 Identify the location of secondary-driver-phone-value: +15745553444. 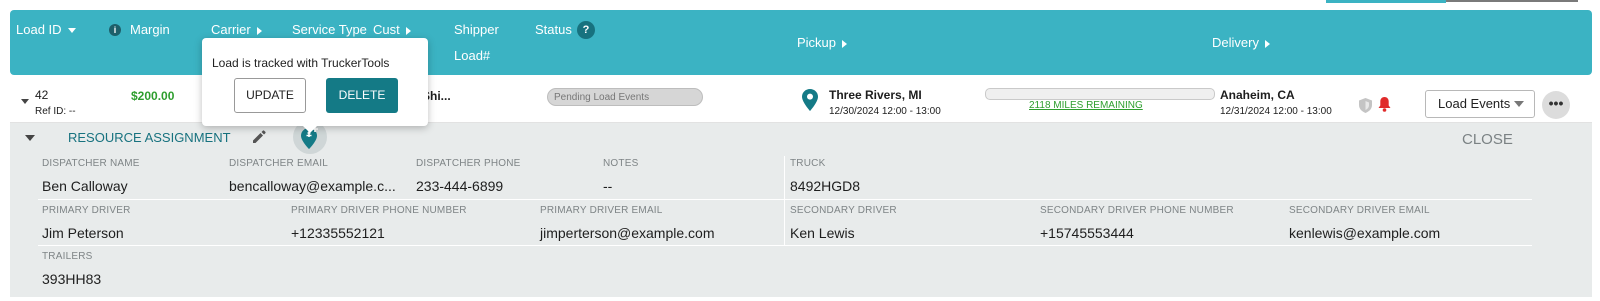
(1087, 233).